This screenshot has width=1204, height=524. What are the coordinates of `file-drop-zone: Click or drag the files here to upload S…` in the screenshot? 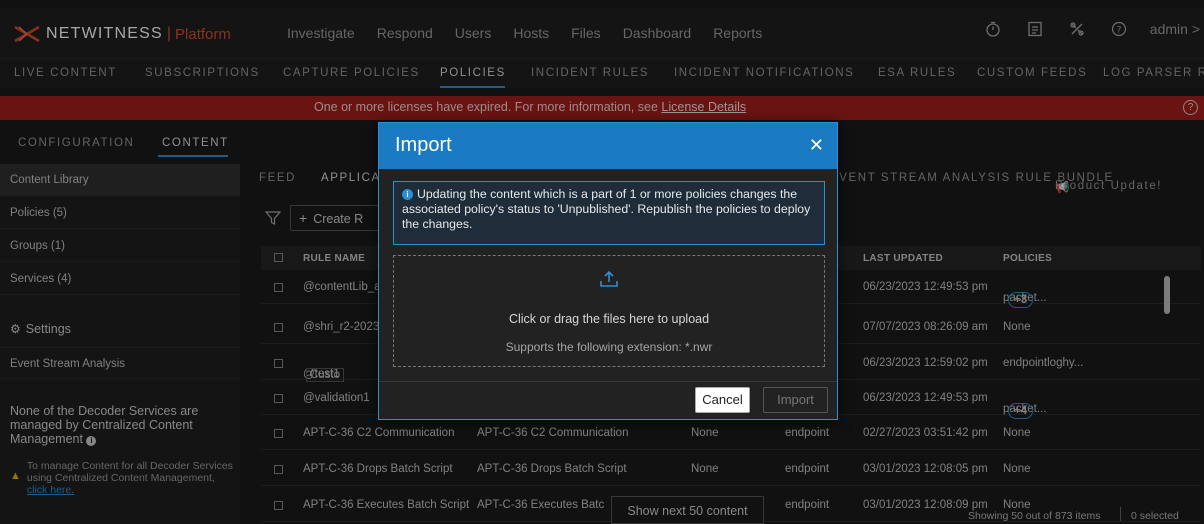 It's located at (609, 311).